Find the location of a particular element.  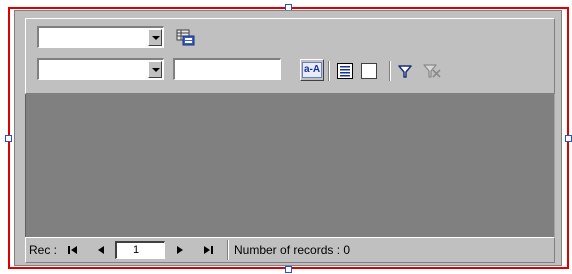

resize-handle-right is located at coordinates (568, 138).